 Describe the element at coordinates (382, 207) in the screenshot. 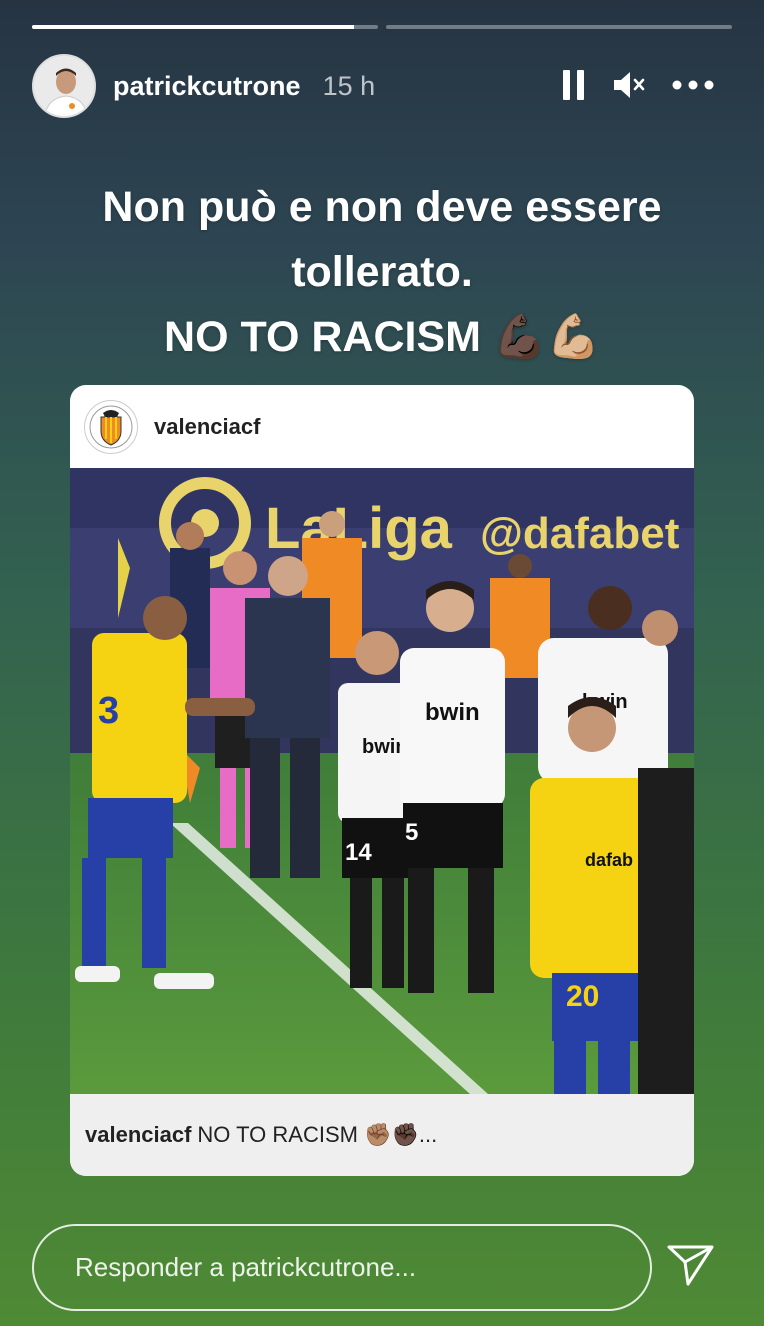

I see `caption-line-1: Non può e non deve essere` at that location.